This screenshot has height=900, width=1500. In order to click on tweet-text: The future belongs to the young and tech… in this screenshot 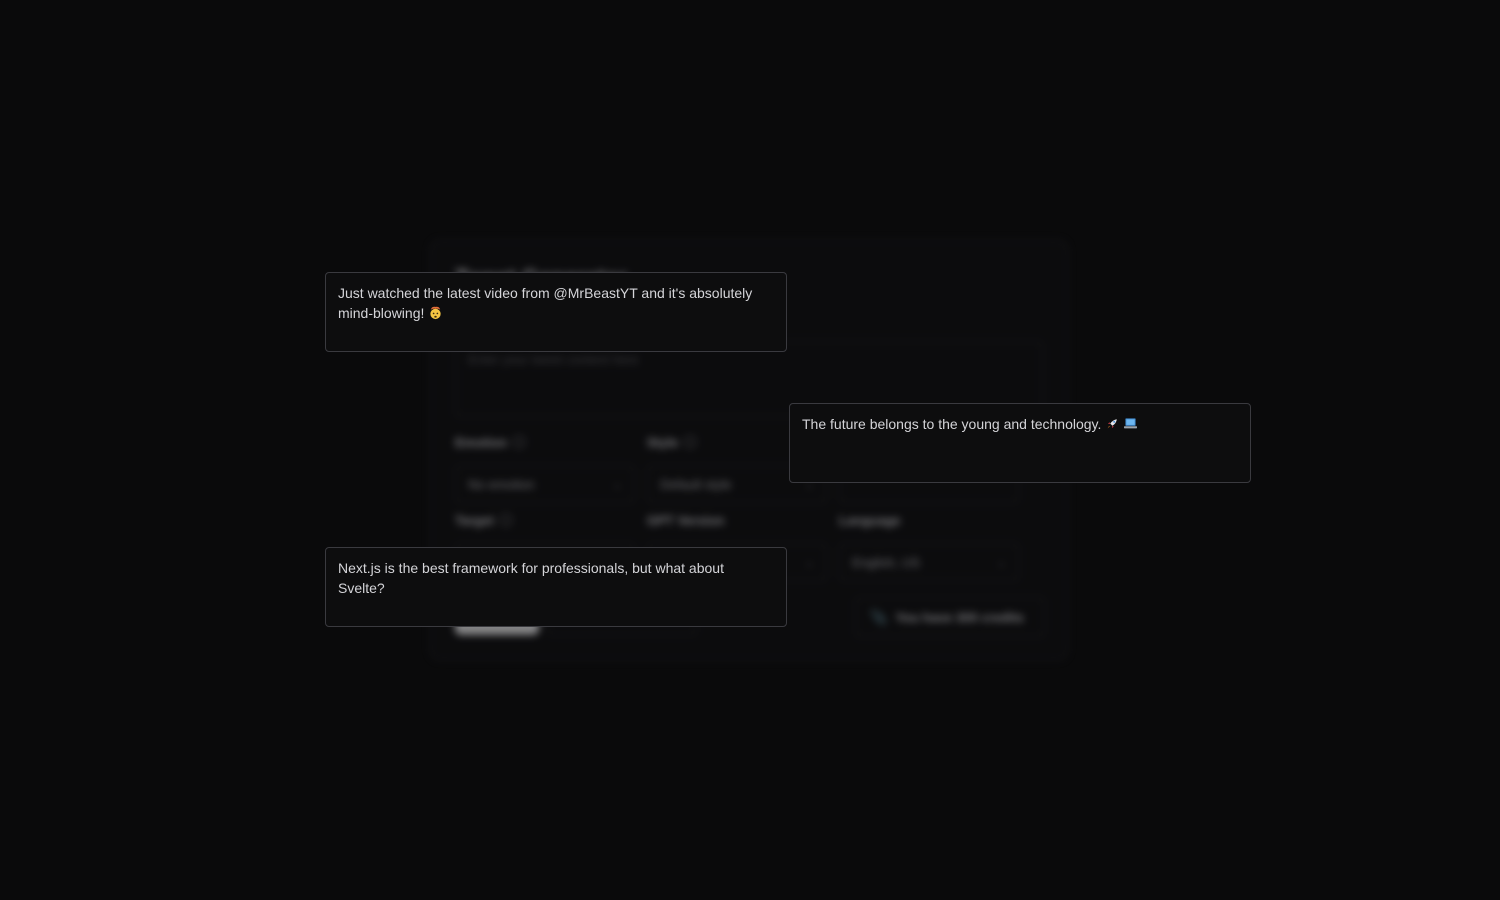, I will do `click(952, 424)`.